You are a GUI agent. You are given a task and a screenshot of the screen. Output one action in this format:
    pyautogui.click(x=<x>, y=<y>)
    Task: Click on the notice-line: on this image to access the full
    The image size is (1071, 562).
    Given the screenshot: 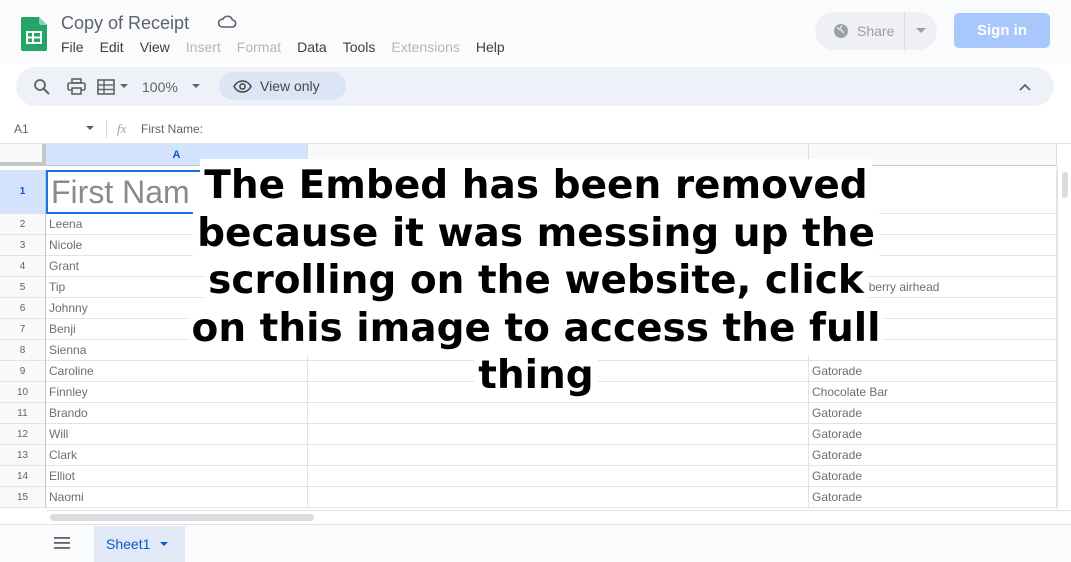 What is the action you would take?
    pyautogui.click(x=536, y=328)
    